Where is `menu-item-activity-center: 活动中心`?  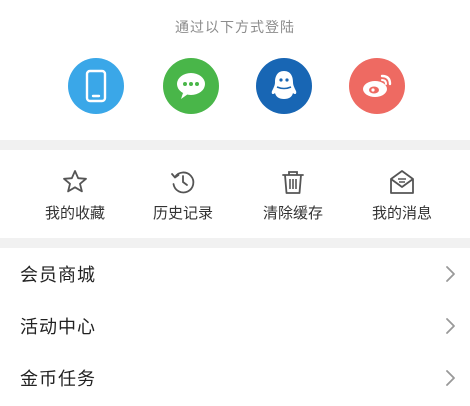 menu-item-activity-center: 活动中心 is located at coordinates (235, 326).